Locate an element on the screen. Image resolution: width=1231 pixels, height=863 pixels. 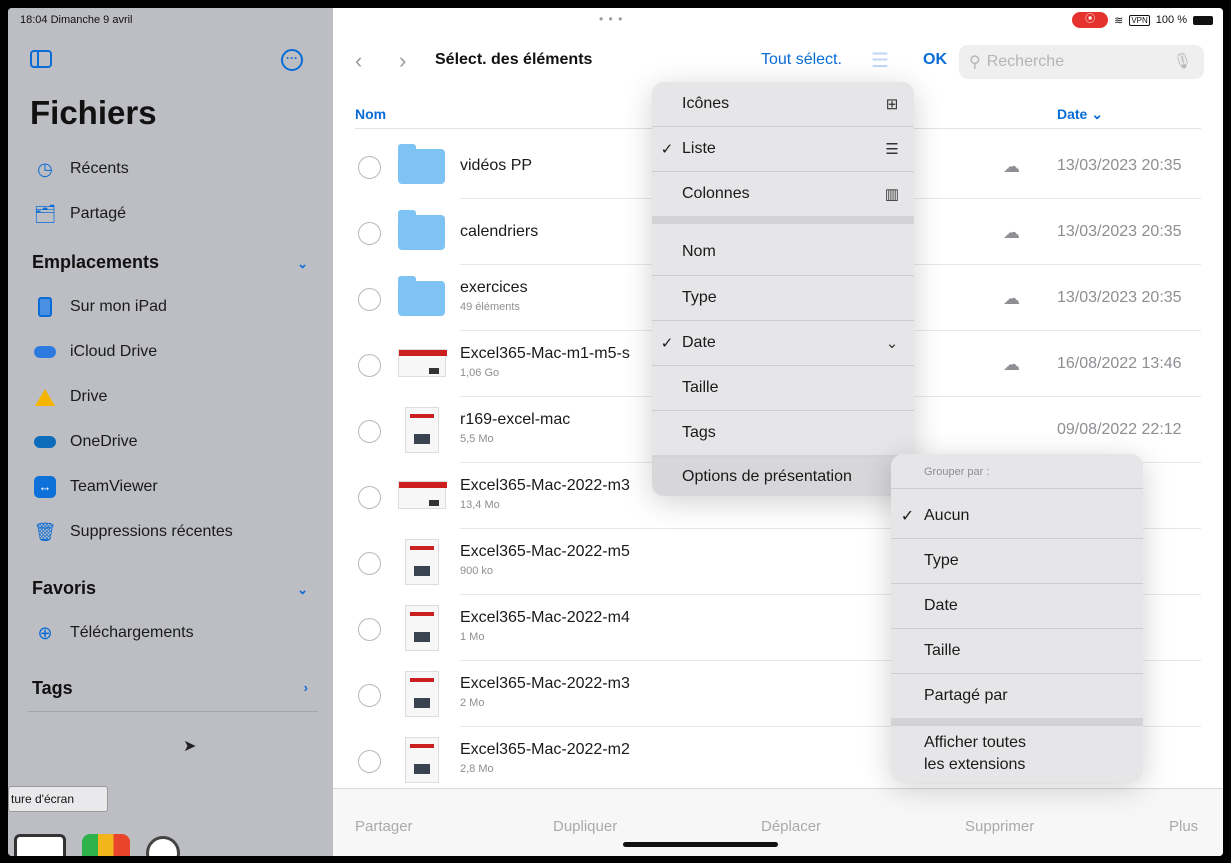
sidebar-item-label: iCloud Drive is located at coordinates (114, 351).